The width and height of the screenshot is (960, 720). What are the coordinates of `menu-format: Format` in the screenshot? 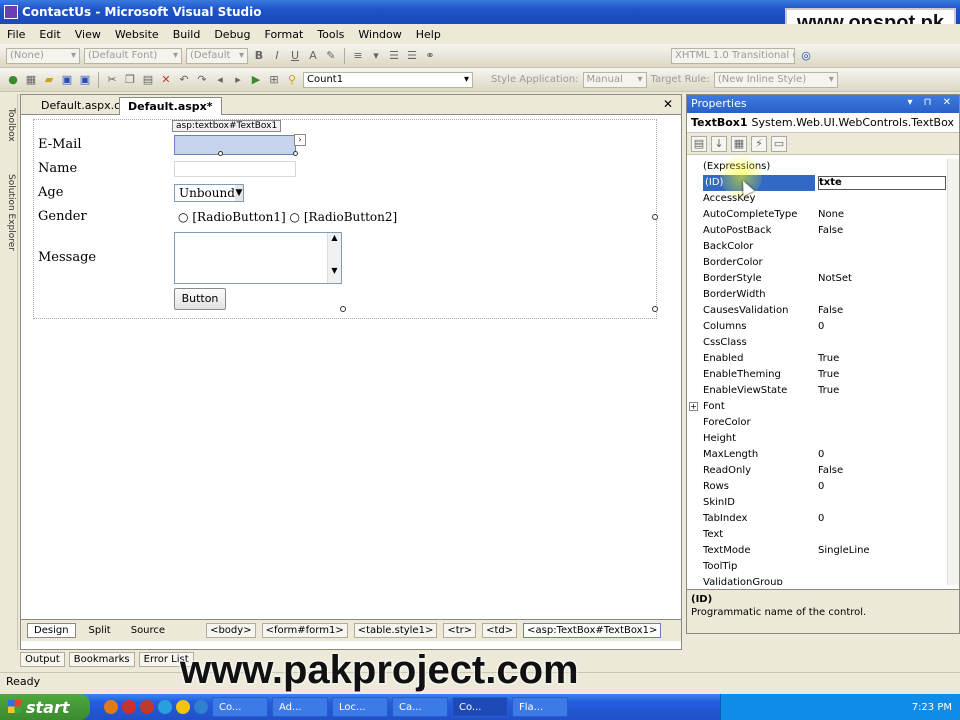 It's located at (284, 34).